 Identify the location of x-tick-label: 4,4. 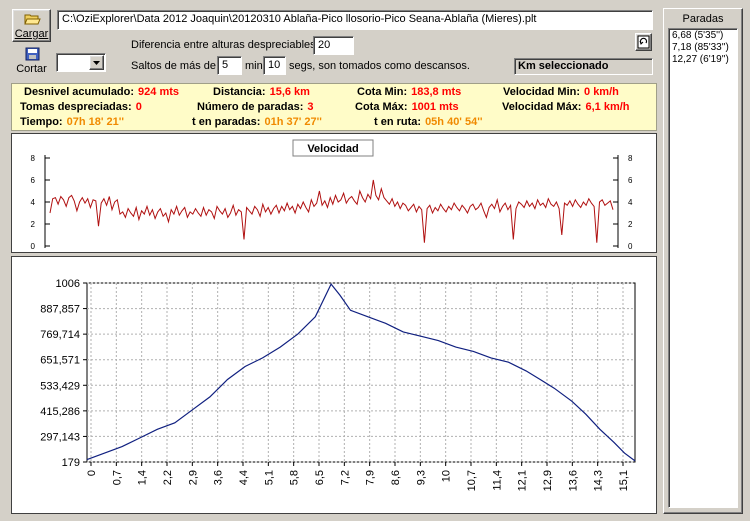
(244, 477).